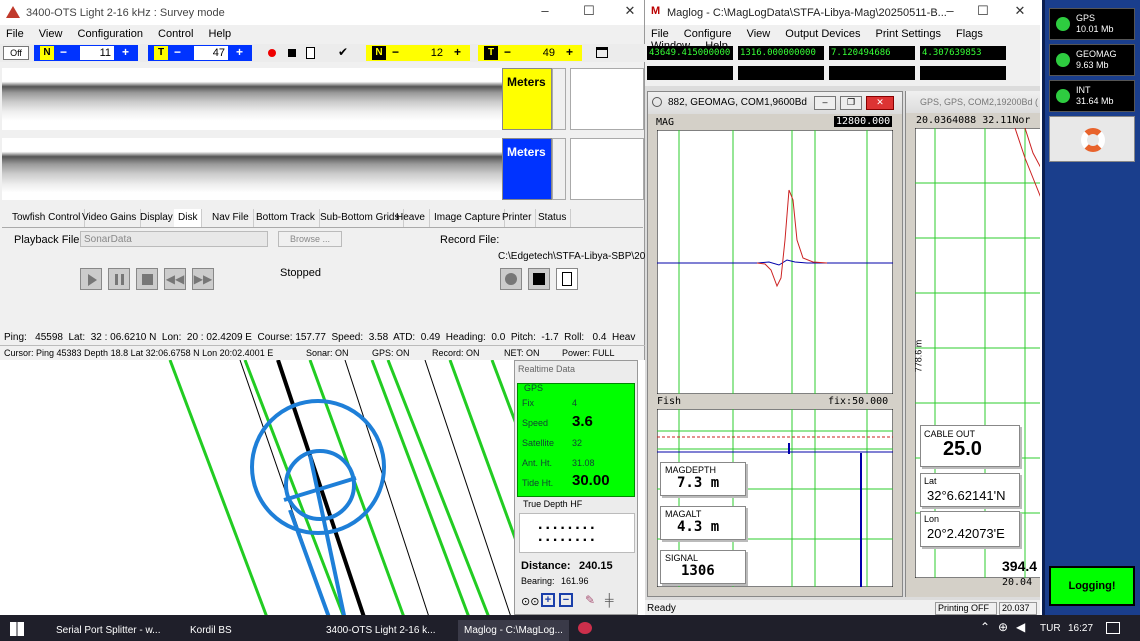  I want to click on volume-icon: ◀, so click(1020, 627).